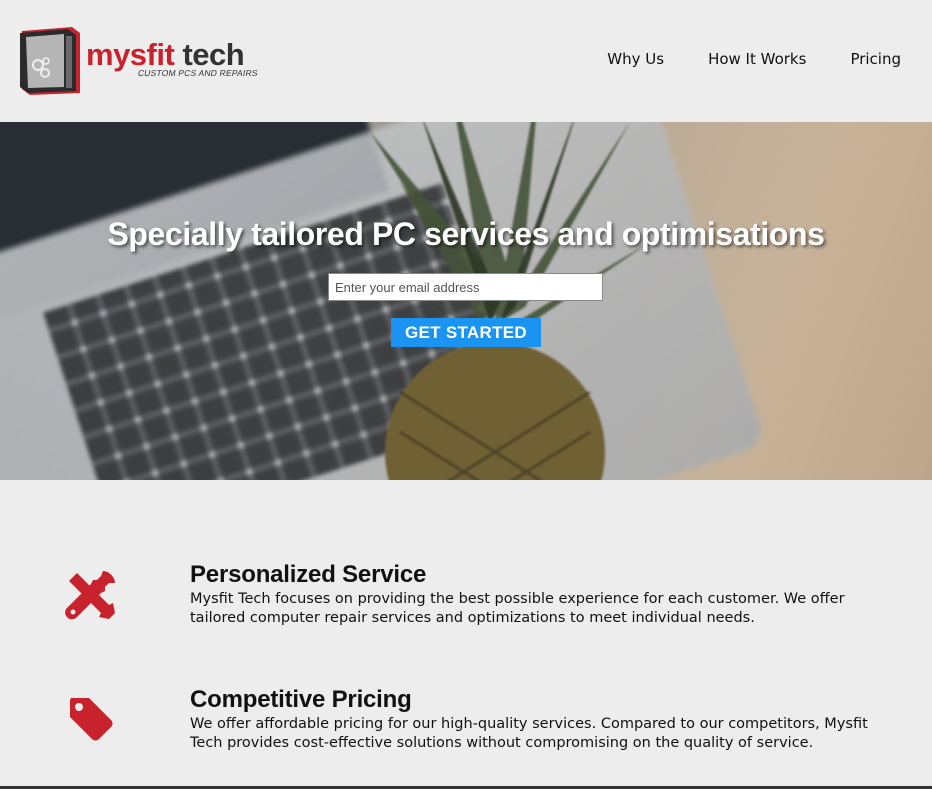 The width and height of the screenshot is (932, 789). I want to click on price-tag-icon, so click(90, 721).